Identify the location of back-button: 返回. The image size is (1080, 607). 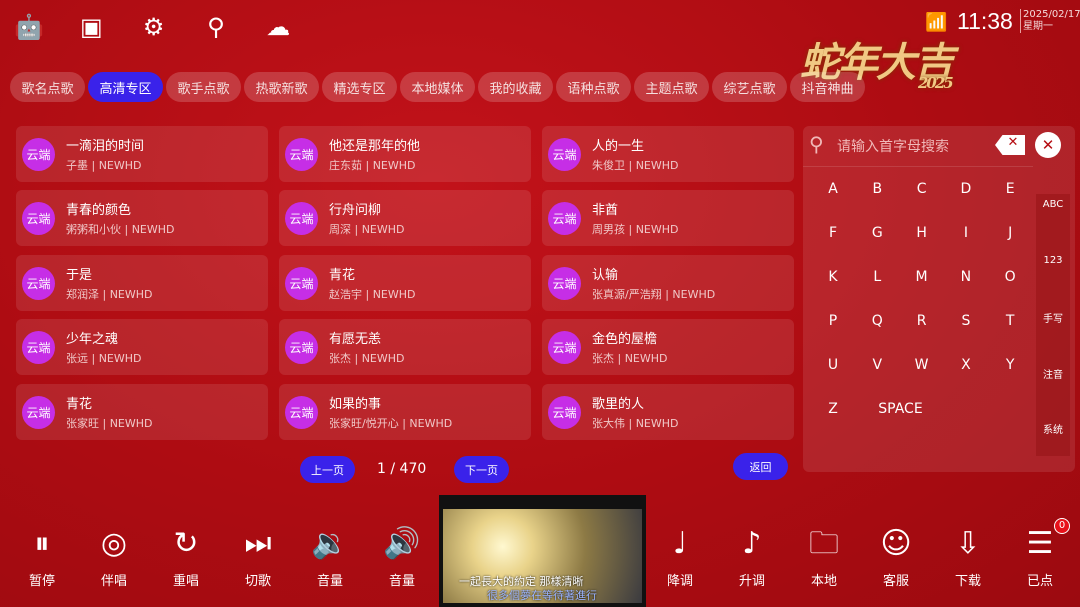
(760, 466).